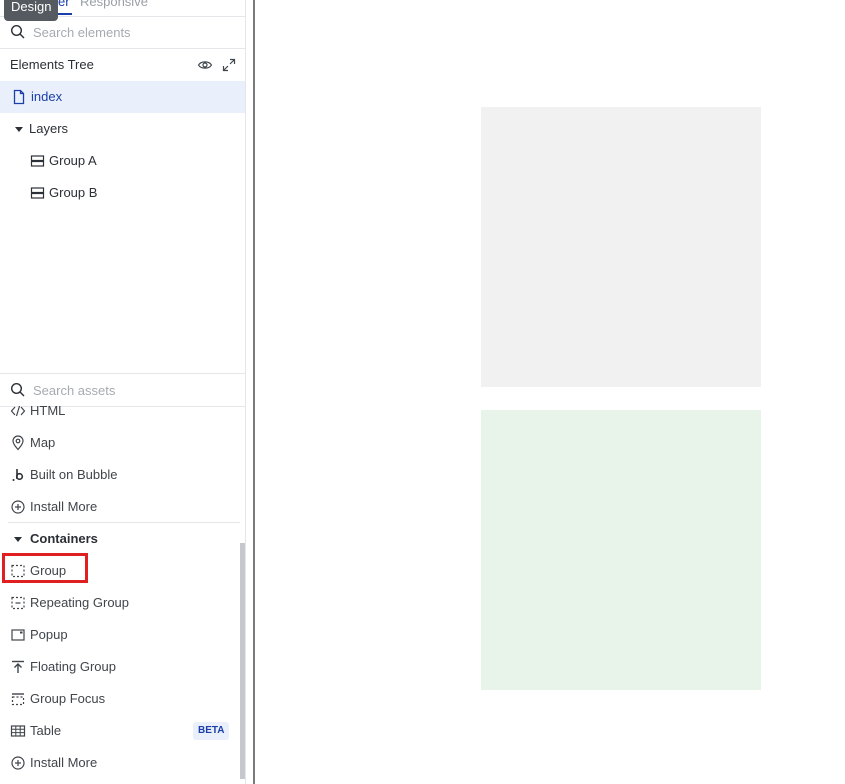  Describe the element at coordinates (18, 603) in the screenshot. I see `repeating-group-icon` at that location.